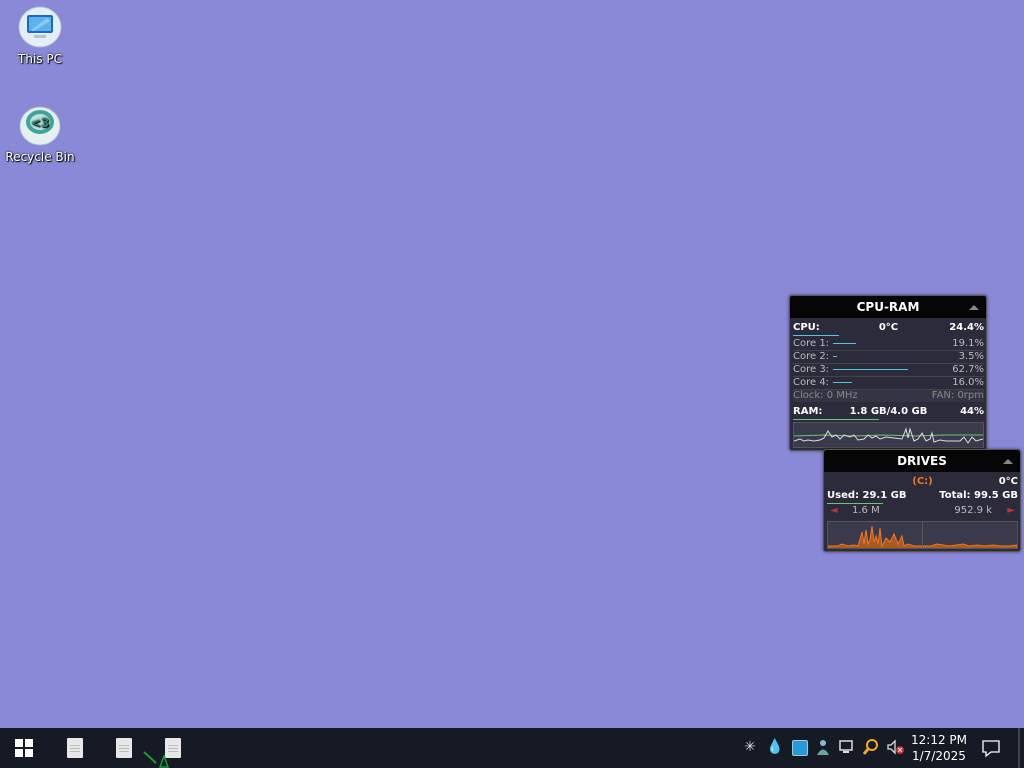 The height and width of the screenshot is (768, 1024). Describe the element at coordinates (966, 327) in the screenshot. I see `cpu-total: 24.4%` at that location.